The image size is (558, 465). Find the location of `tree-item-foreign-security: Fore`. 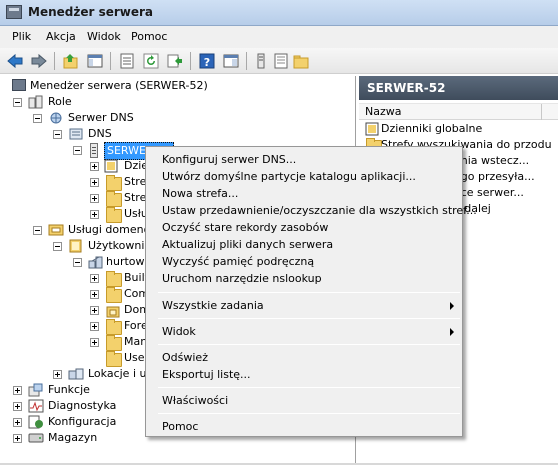

tree-item-foreign-security: Fore is located at coordinates (80, 326).